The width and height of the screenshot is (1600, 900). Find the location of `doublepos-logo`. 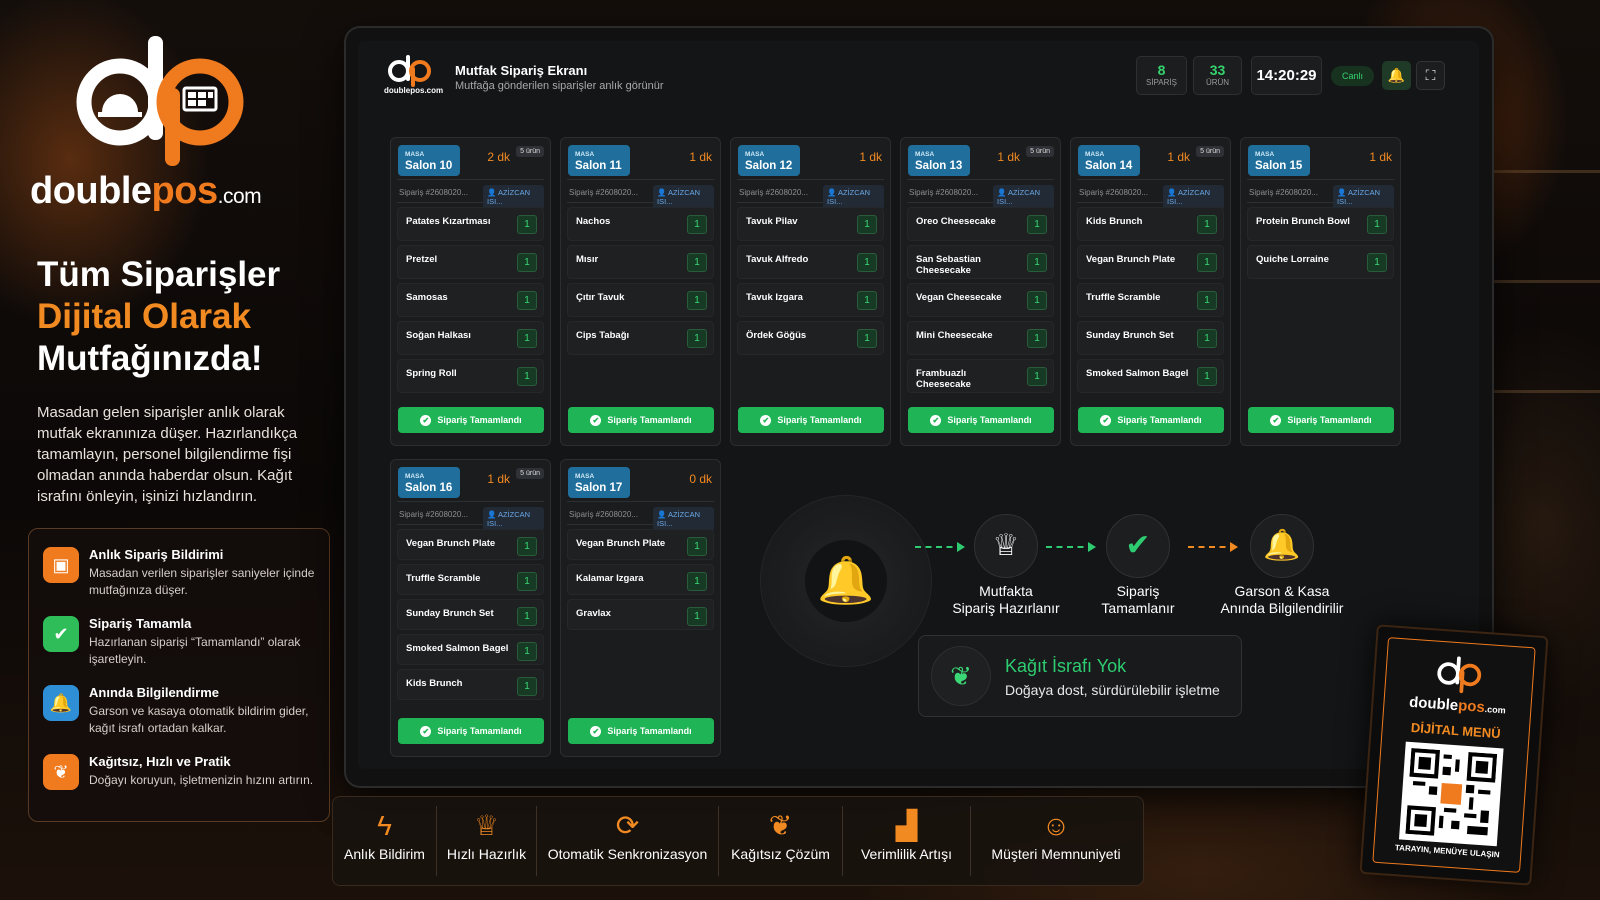

doublepos-logo is located at coordinates (1459, 675).